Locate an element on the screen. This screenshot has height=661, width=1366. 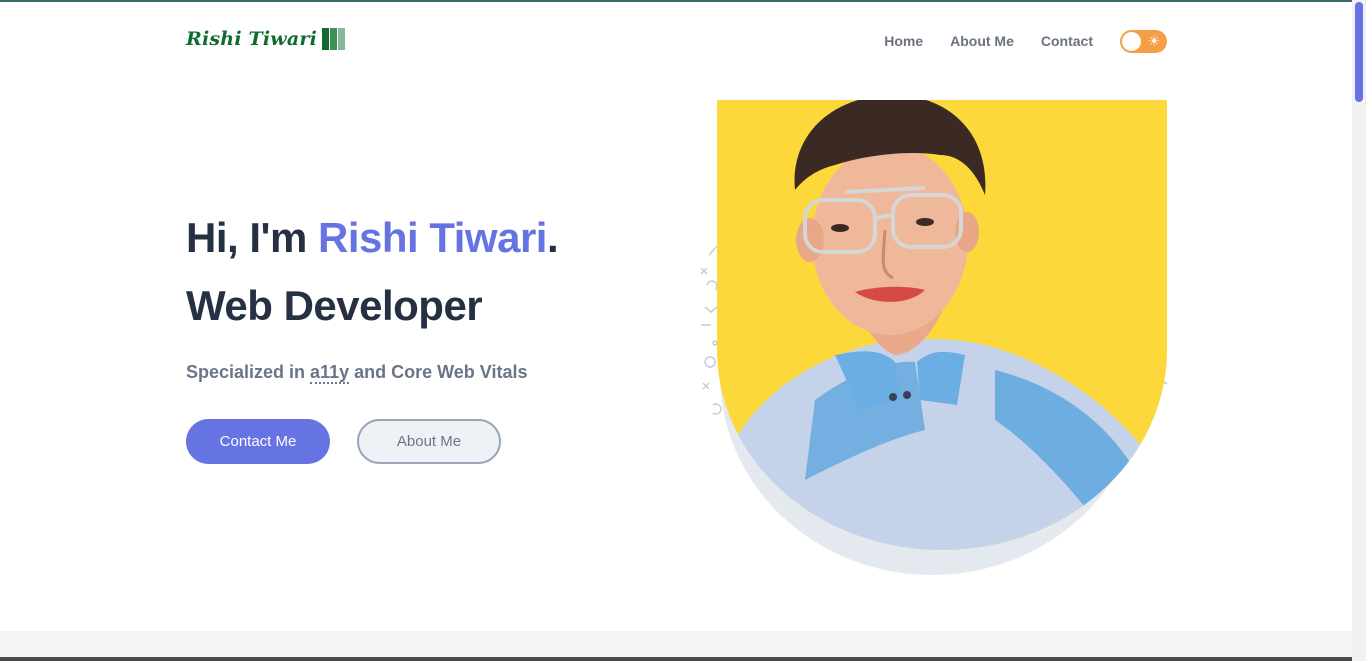
top-border is located at coordinates (676, 1).